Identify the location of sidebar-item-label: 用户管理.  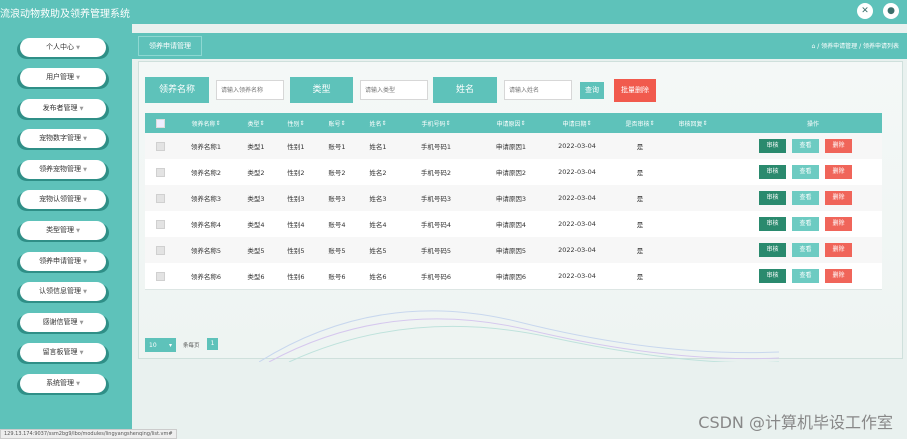
(60, 77).